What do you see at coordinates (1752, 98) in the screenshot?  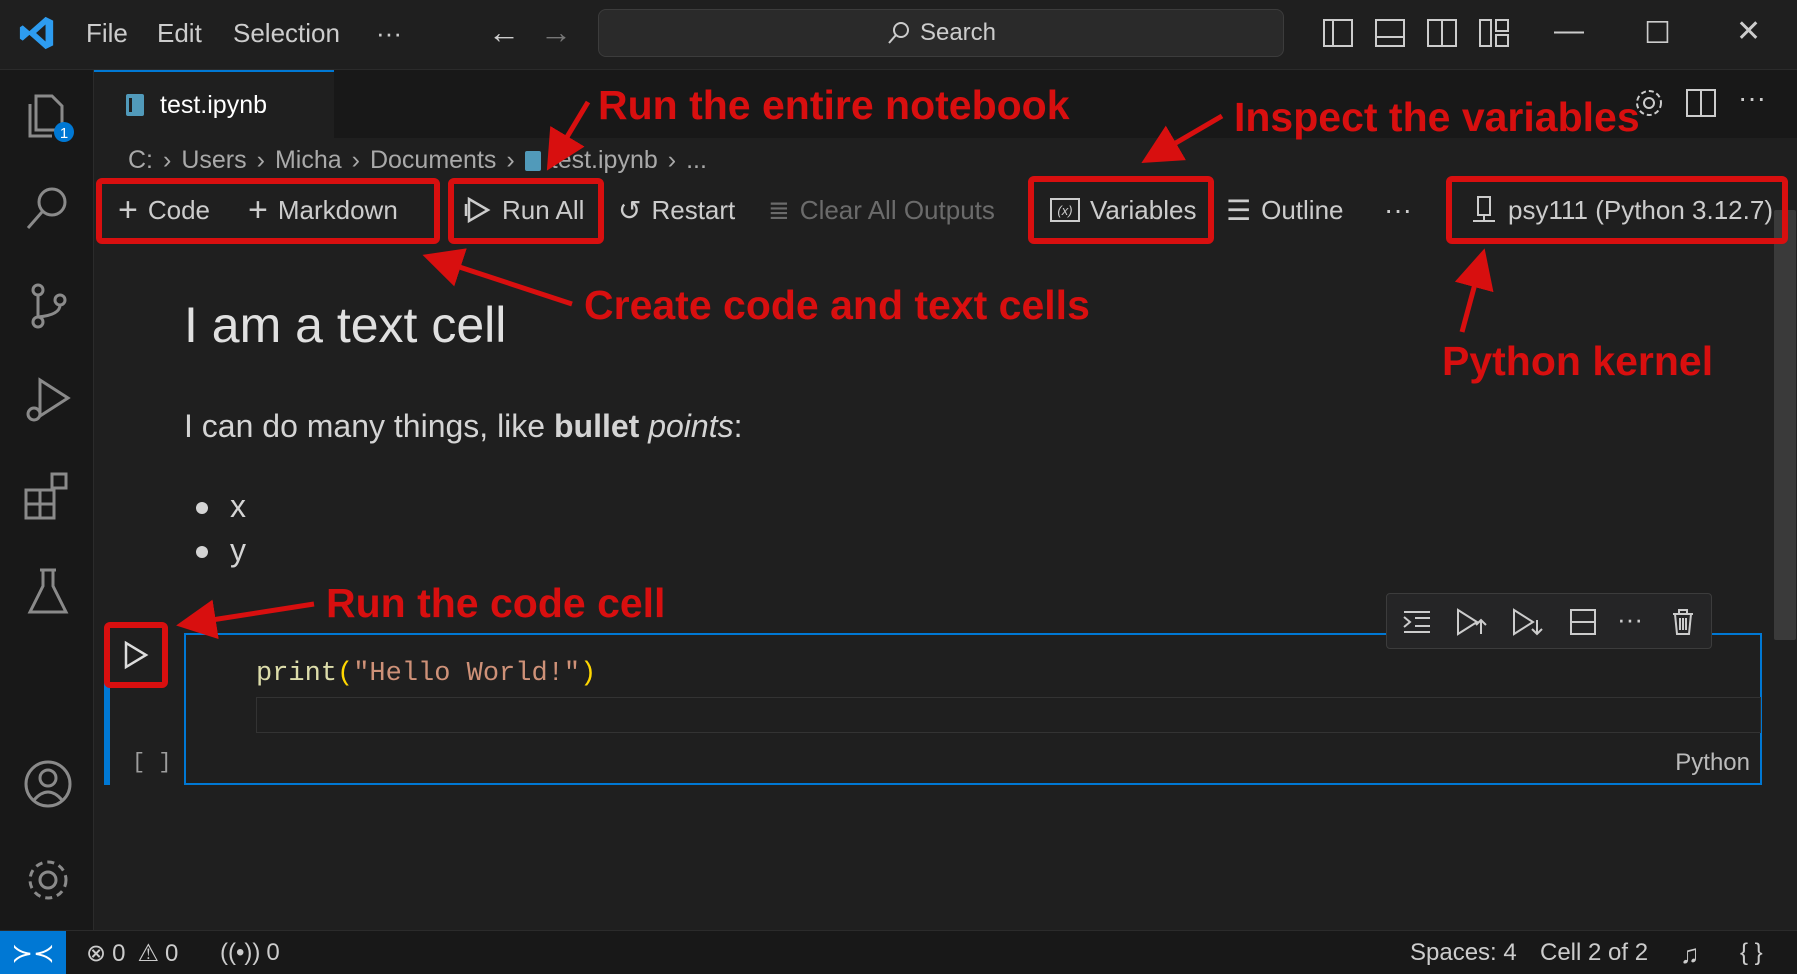 I see `more-actions-icon: ···` at bounding box center [1752, 98].